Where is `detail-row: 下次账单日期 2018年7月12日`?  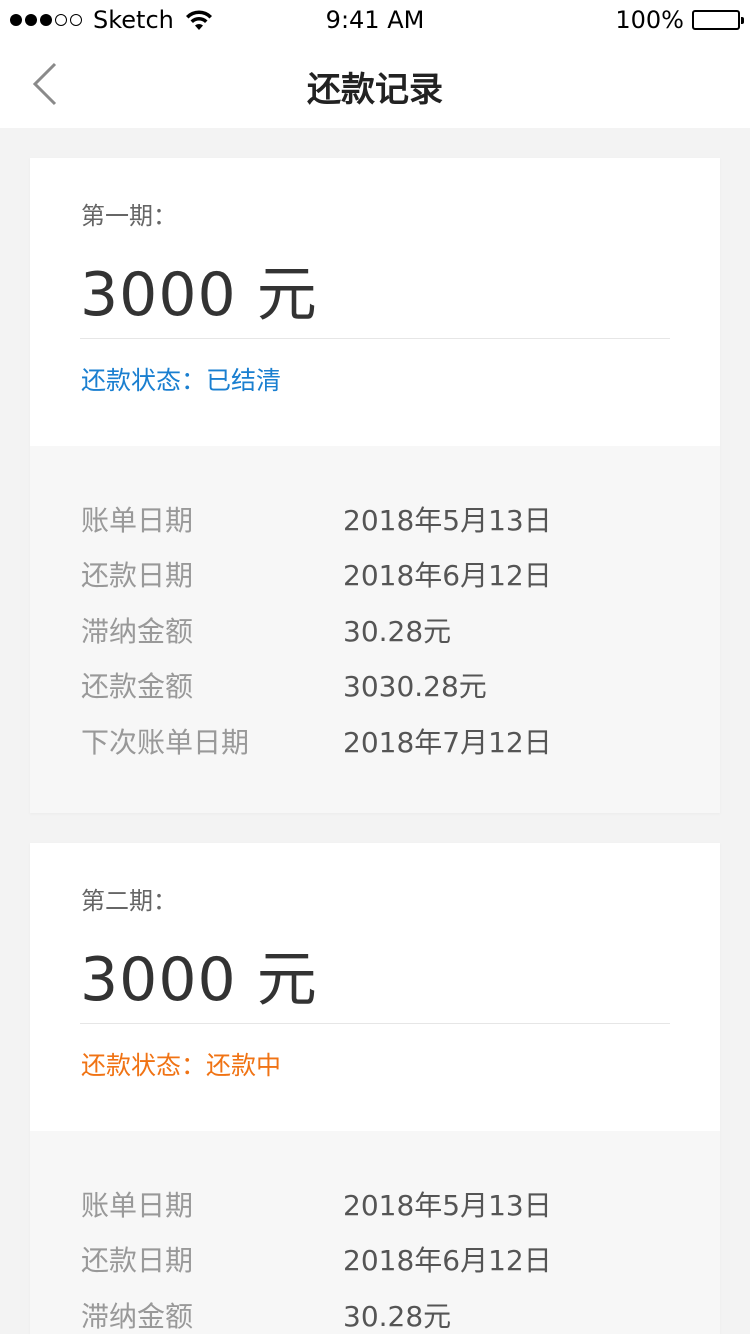
detail-row: 下次账单日期 2018年7月12日 is located at coordinates (381, 741).